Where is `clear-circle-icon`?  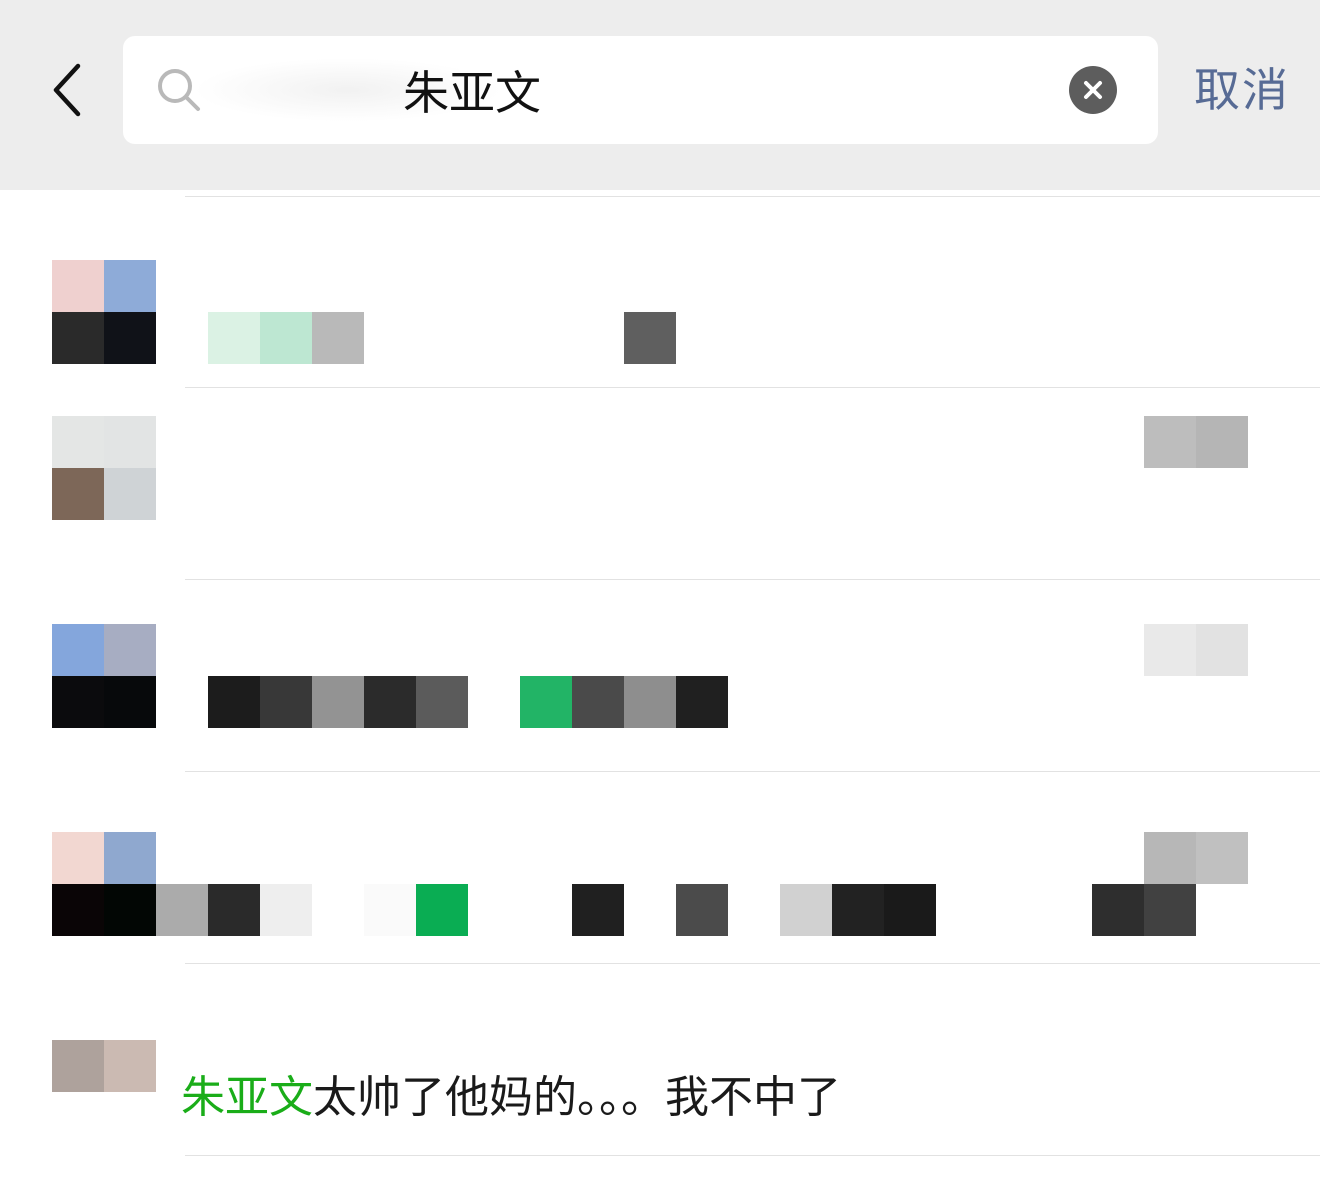
clear-circle-icon is located at coordinates (1093, 90).